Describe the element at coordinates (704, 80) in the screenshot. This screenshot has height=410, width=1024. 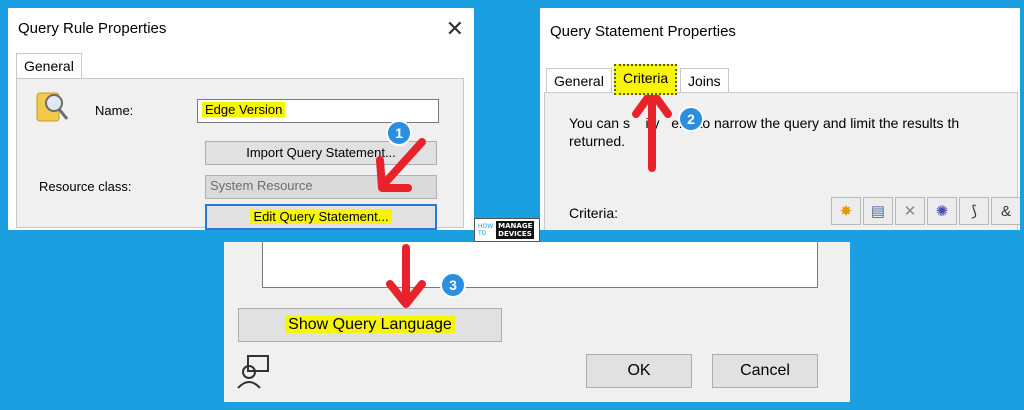
I see `tab-joins: Joins` at that location.